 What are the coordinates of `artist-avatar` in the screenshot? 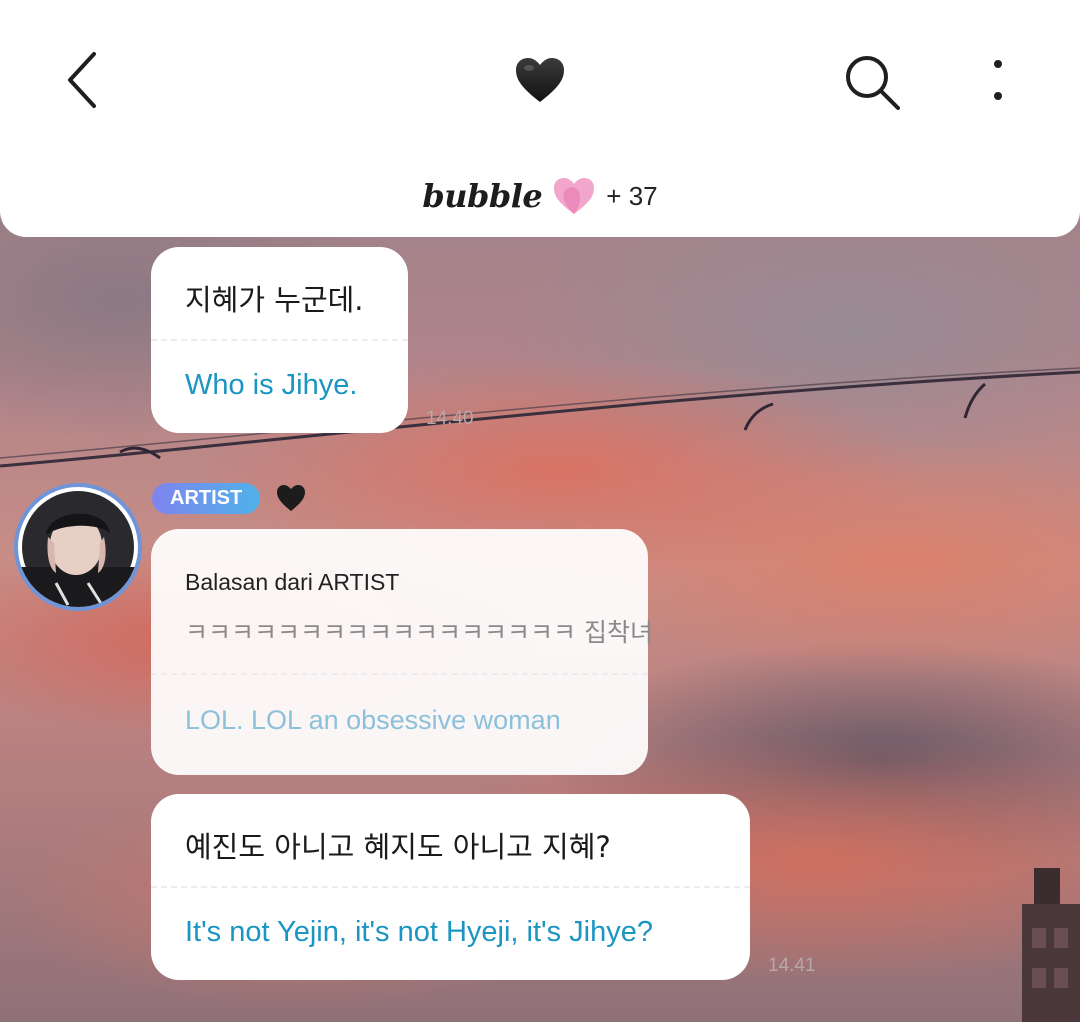 It's located at (78, 547).